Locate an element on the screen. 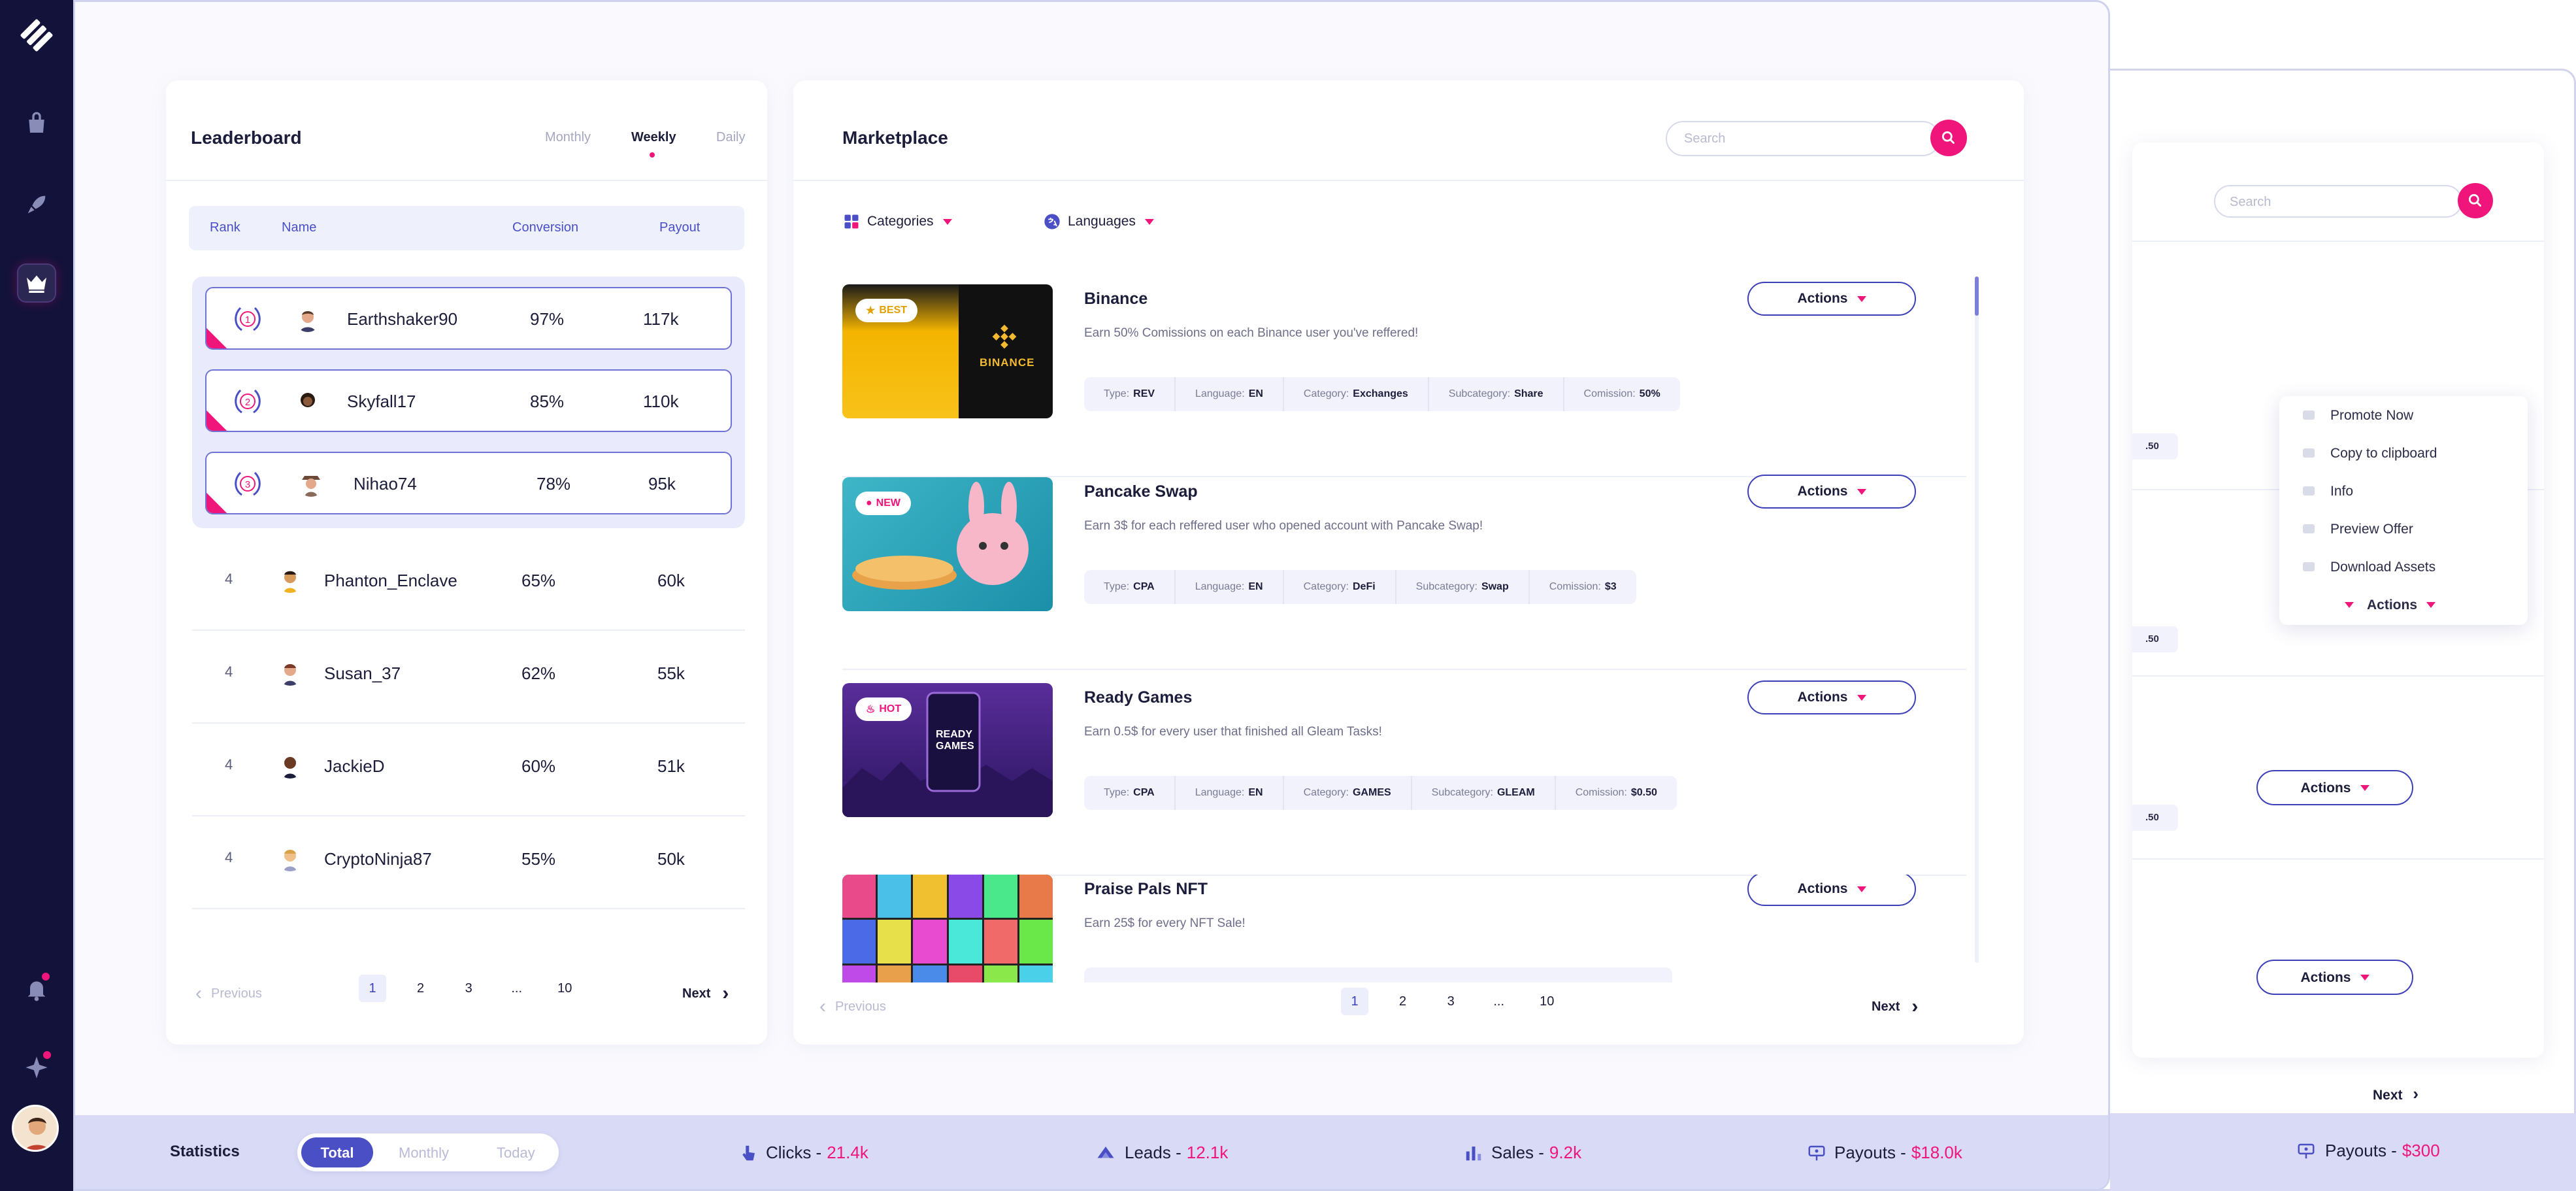 This screenshot has height=1191, width=2576. search-input: Search is located at coordinates (1803, 138).